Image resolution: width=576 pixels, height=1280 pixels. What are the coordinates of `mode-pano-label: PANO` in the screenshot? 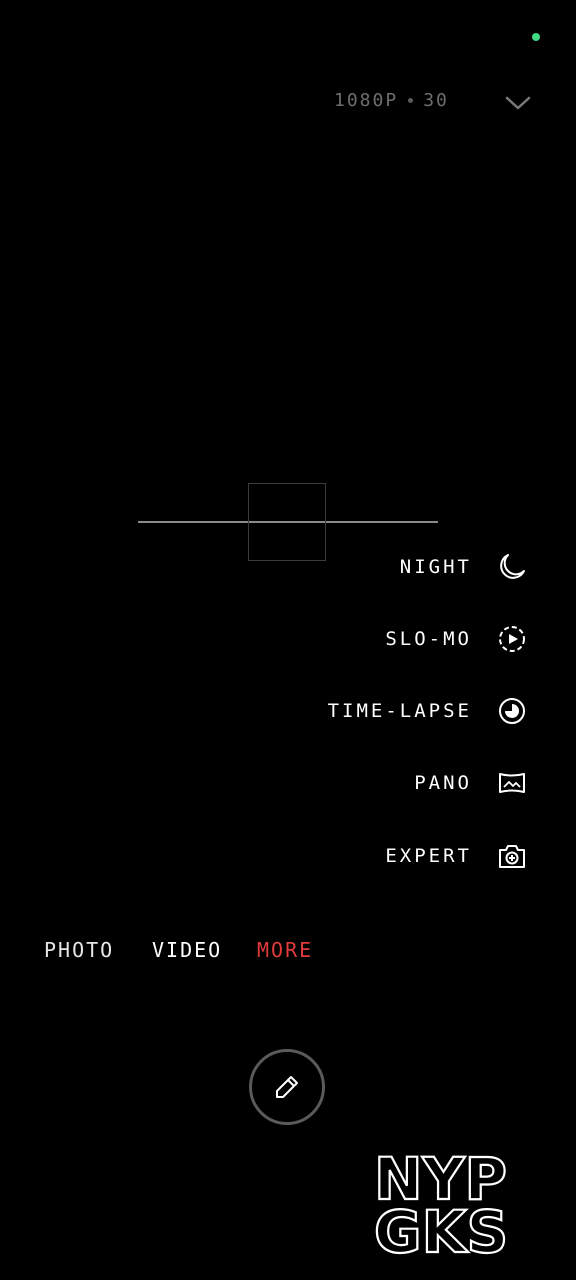 It's located at (443, 783).